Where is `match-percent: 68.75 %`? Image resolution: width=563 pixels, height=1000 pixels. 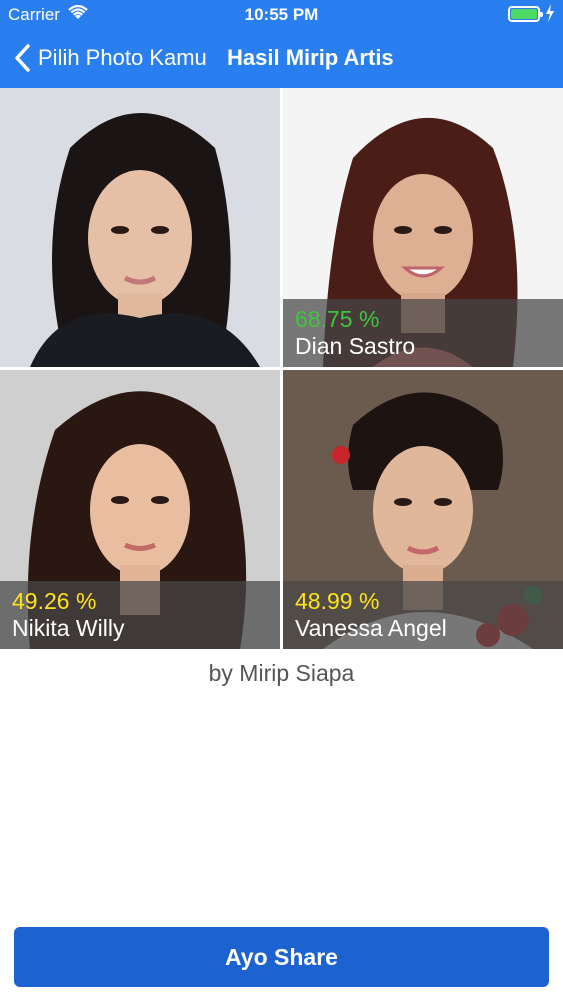
match-percent: 68.75 % is located at coordinates (337, 319).